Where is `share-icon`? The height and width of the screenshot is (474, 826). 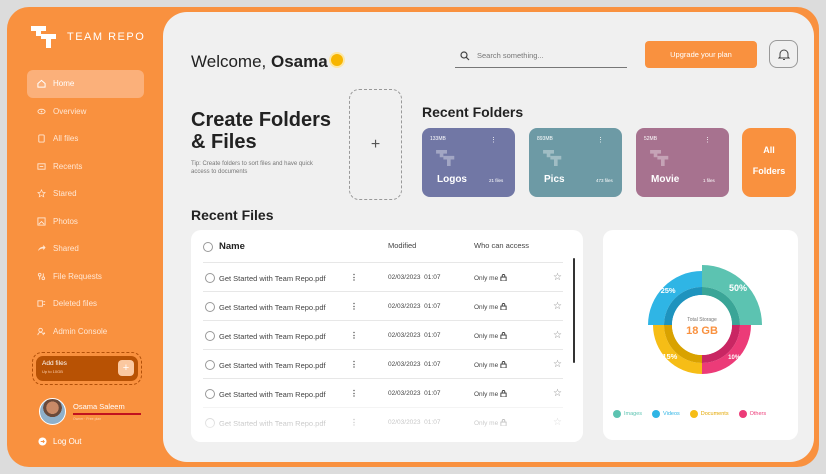 share-icon is located at coordinates (41, 248).